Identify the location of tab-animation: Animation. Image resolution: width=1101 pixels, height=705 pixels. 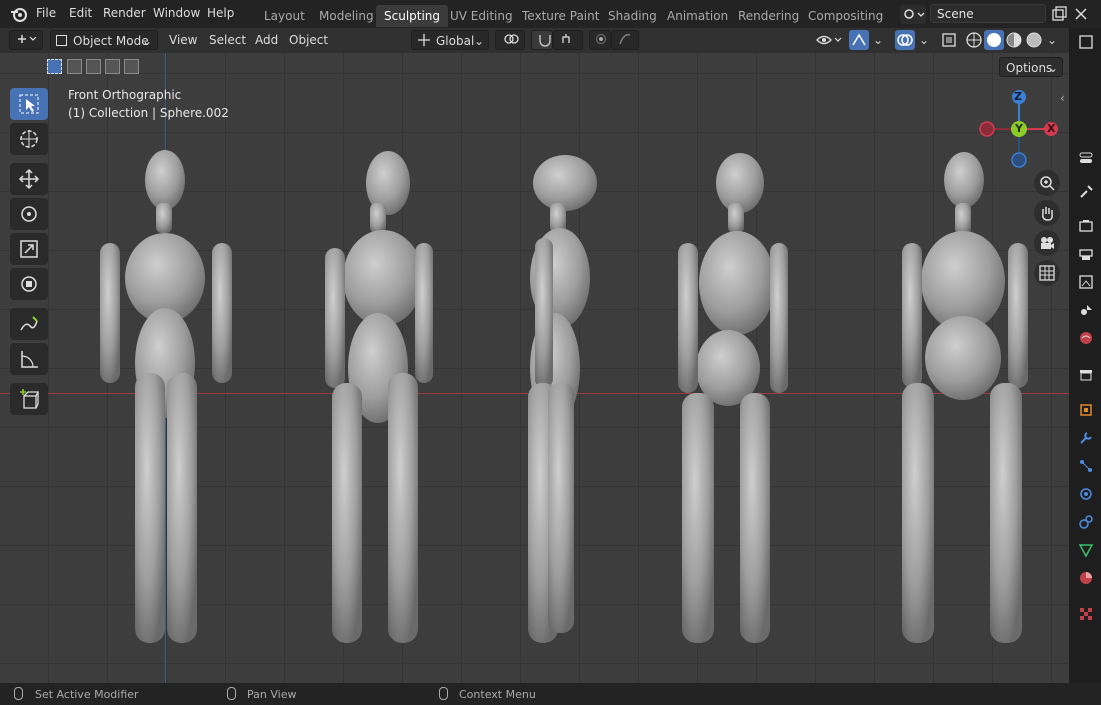
(697, 16).